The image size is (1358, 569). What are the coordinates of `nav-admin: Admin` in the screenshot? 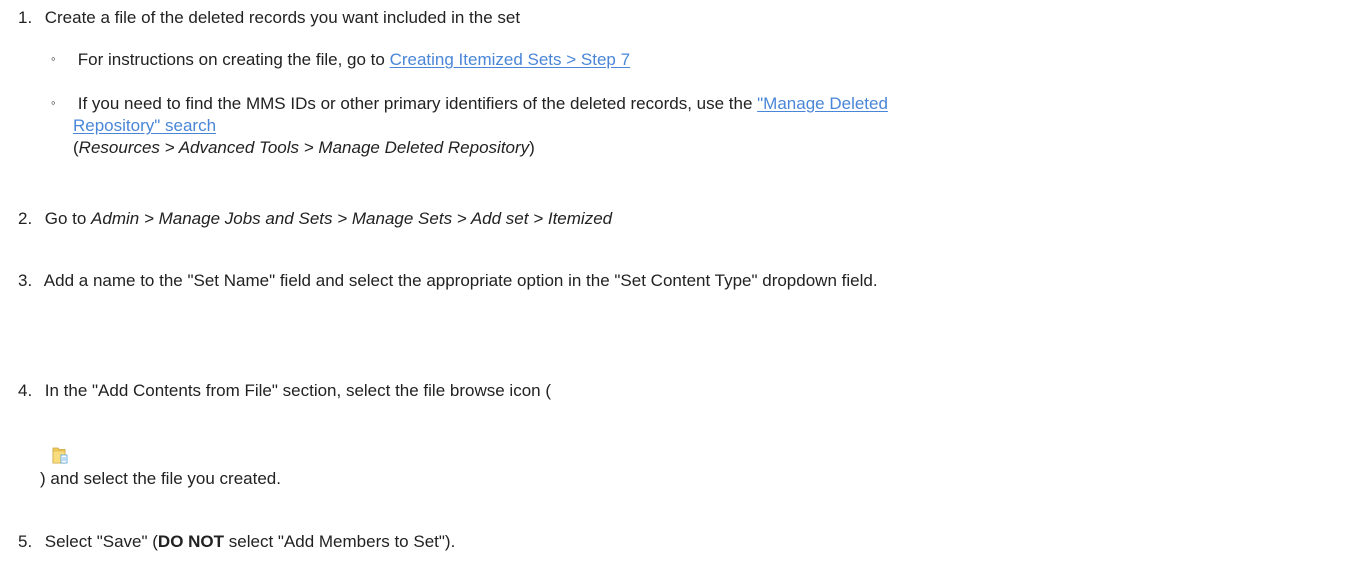 It's located at (115, 218).